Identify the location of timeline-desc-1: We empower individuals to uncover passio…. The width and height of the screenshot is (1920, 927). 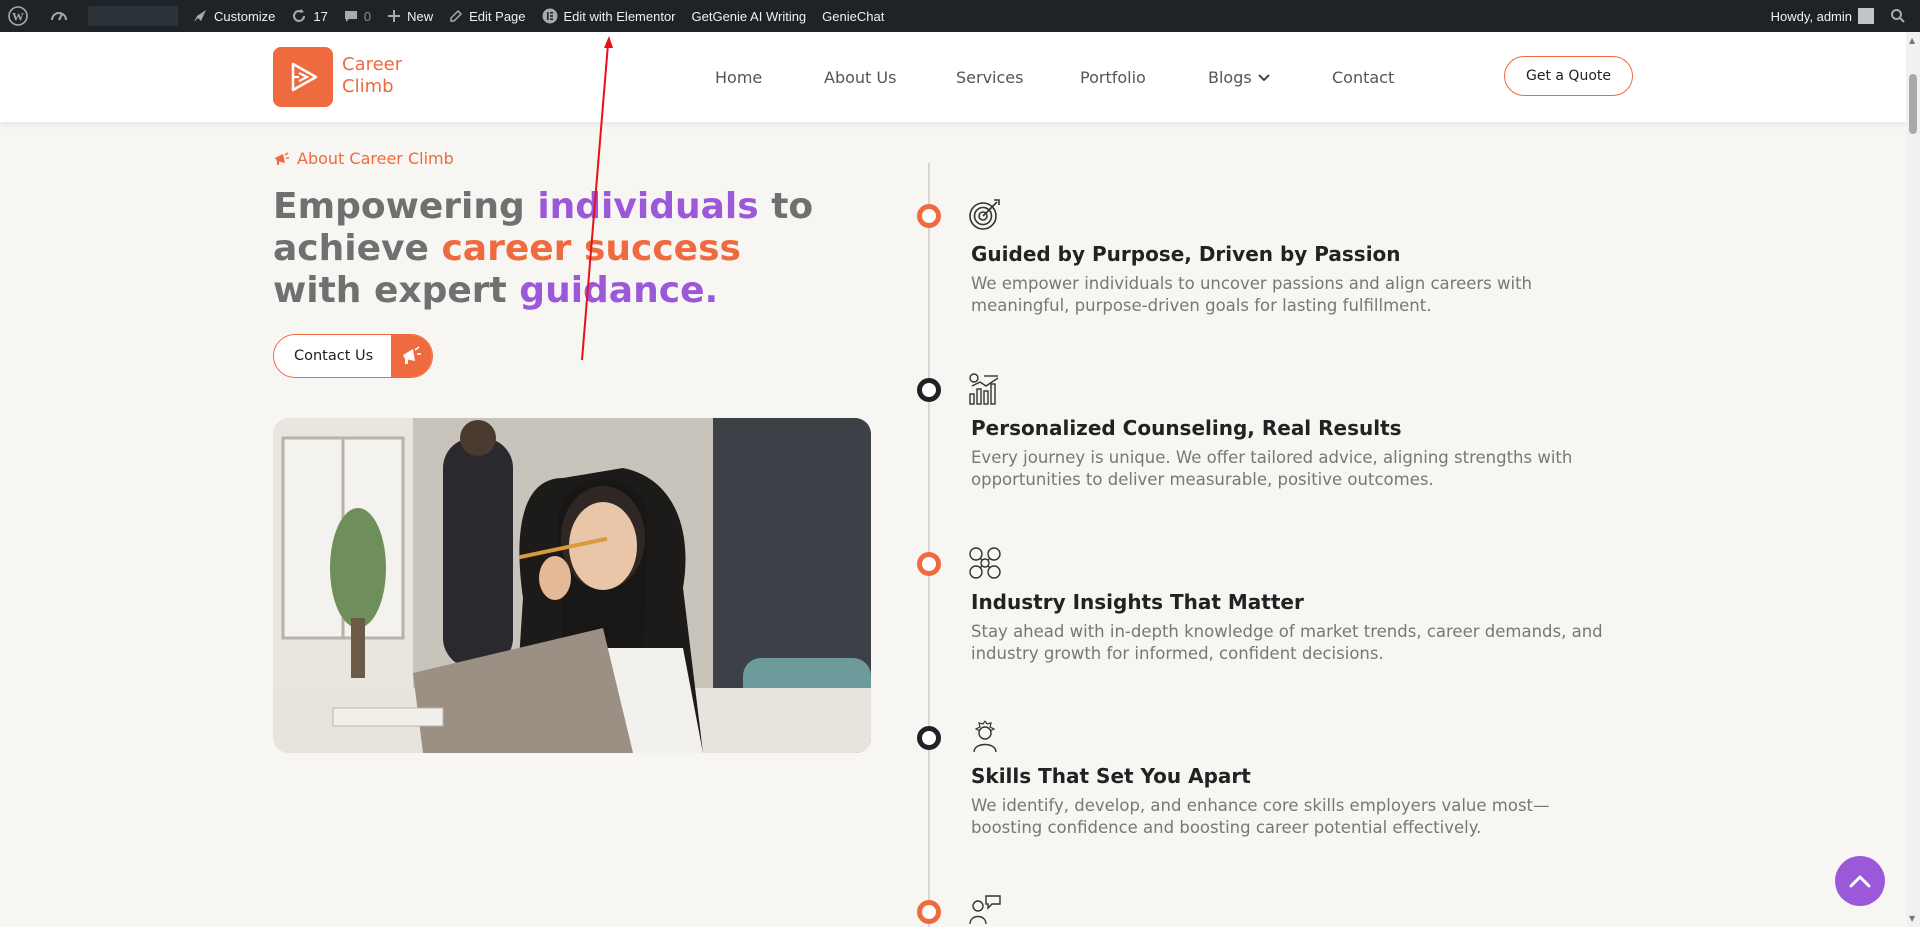
(1251, 294).